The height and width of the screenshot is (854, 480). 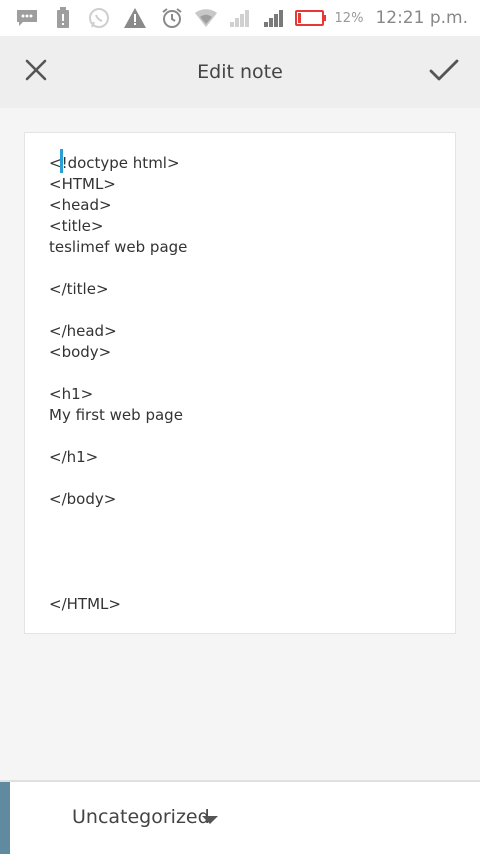 What do you see at coordinates (206, 18) in the screenshot?
I see `wifi-icon` at bounding box center [206, 18].